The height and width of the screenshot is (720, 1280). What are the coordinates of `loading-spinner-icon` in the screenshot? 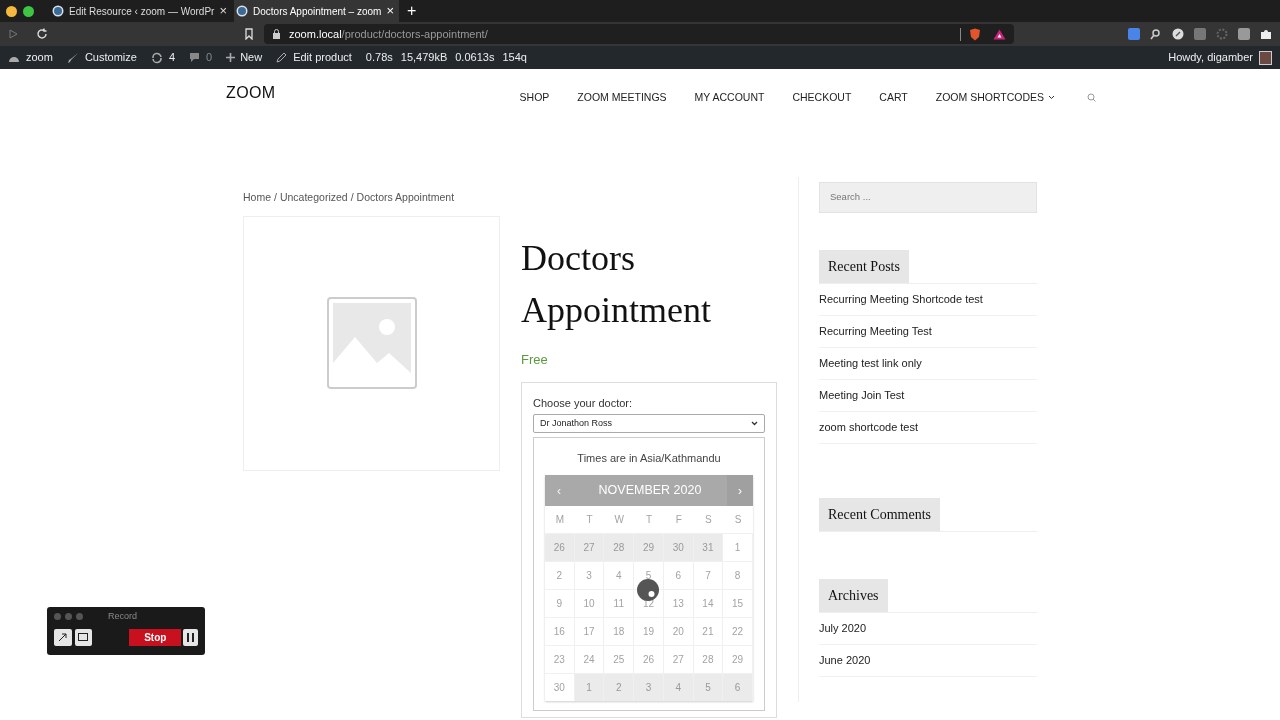 It's located at (648, 590).